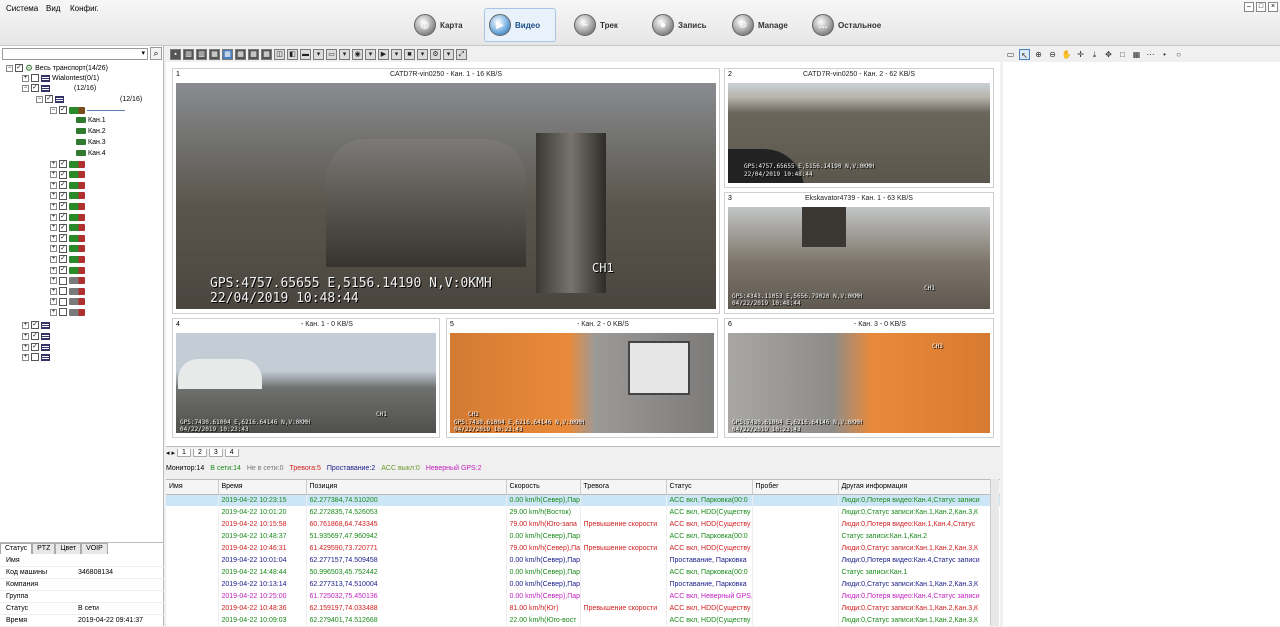  Describe the element at coordinates (184, 452) in the screenshot. I see `page-tab-1: 1` at that location.